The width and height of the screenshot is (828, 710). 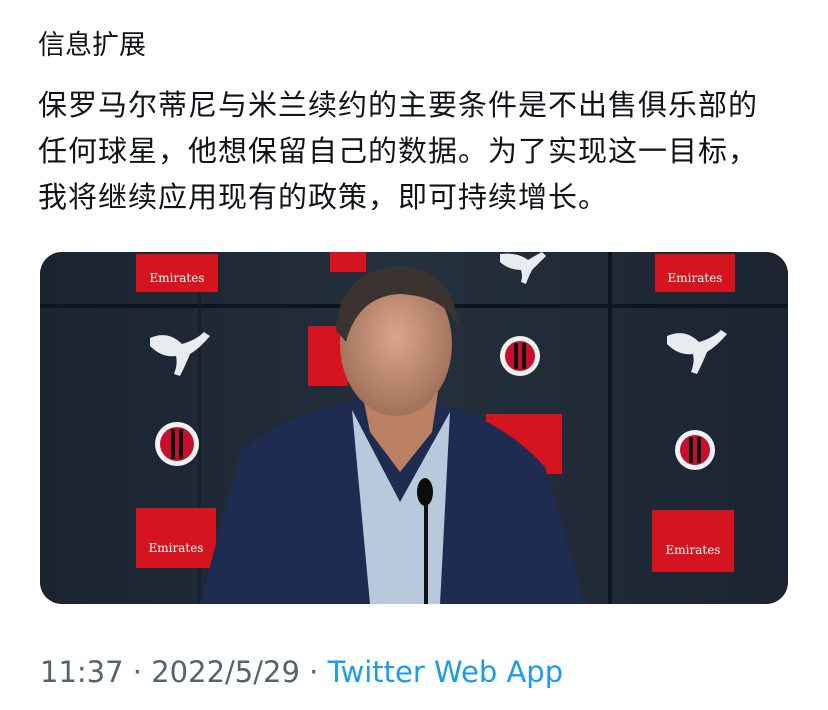 I want to click on translation-label: 信息扩展, so click(x=92, y=46).